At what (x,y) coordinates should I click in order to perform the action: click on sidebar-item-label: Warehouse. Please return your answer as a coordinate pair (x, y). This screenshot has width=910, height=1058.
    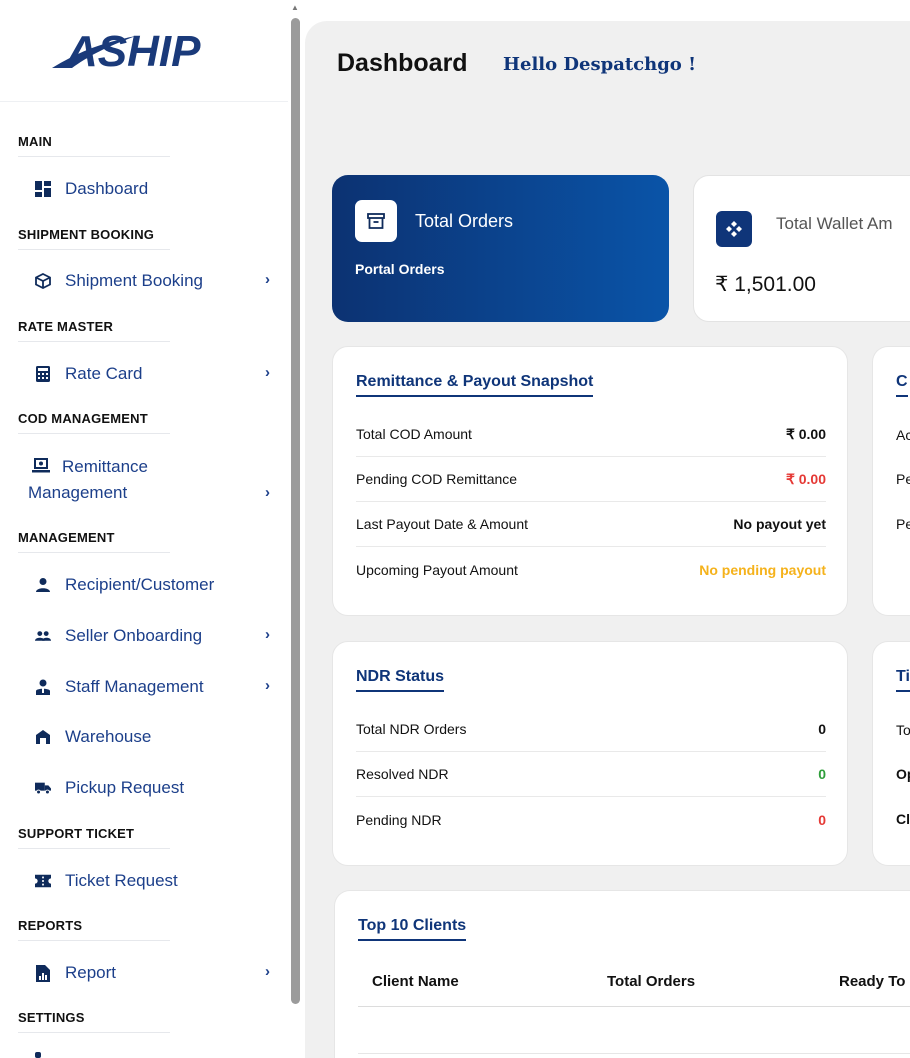
    Looking at the image, I should click on (108, 736).